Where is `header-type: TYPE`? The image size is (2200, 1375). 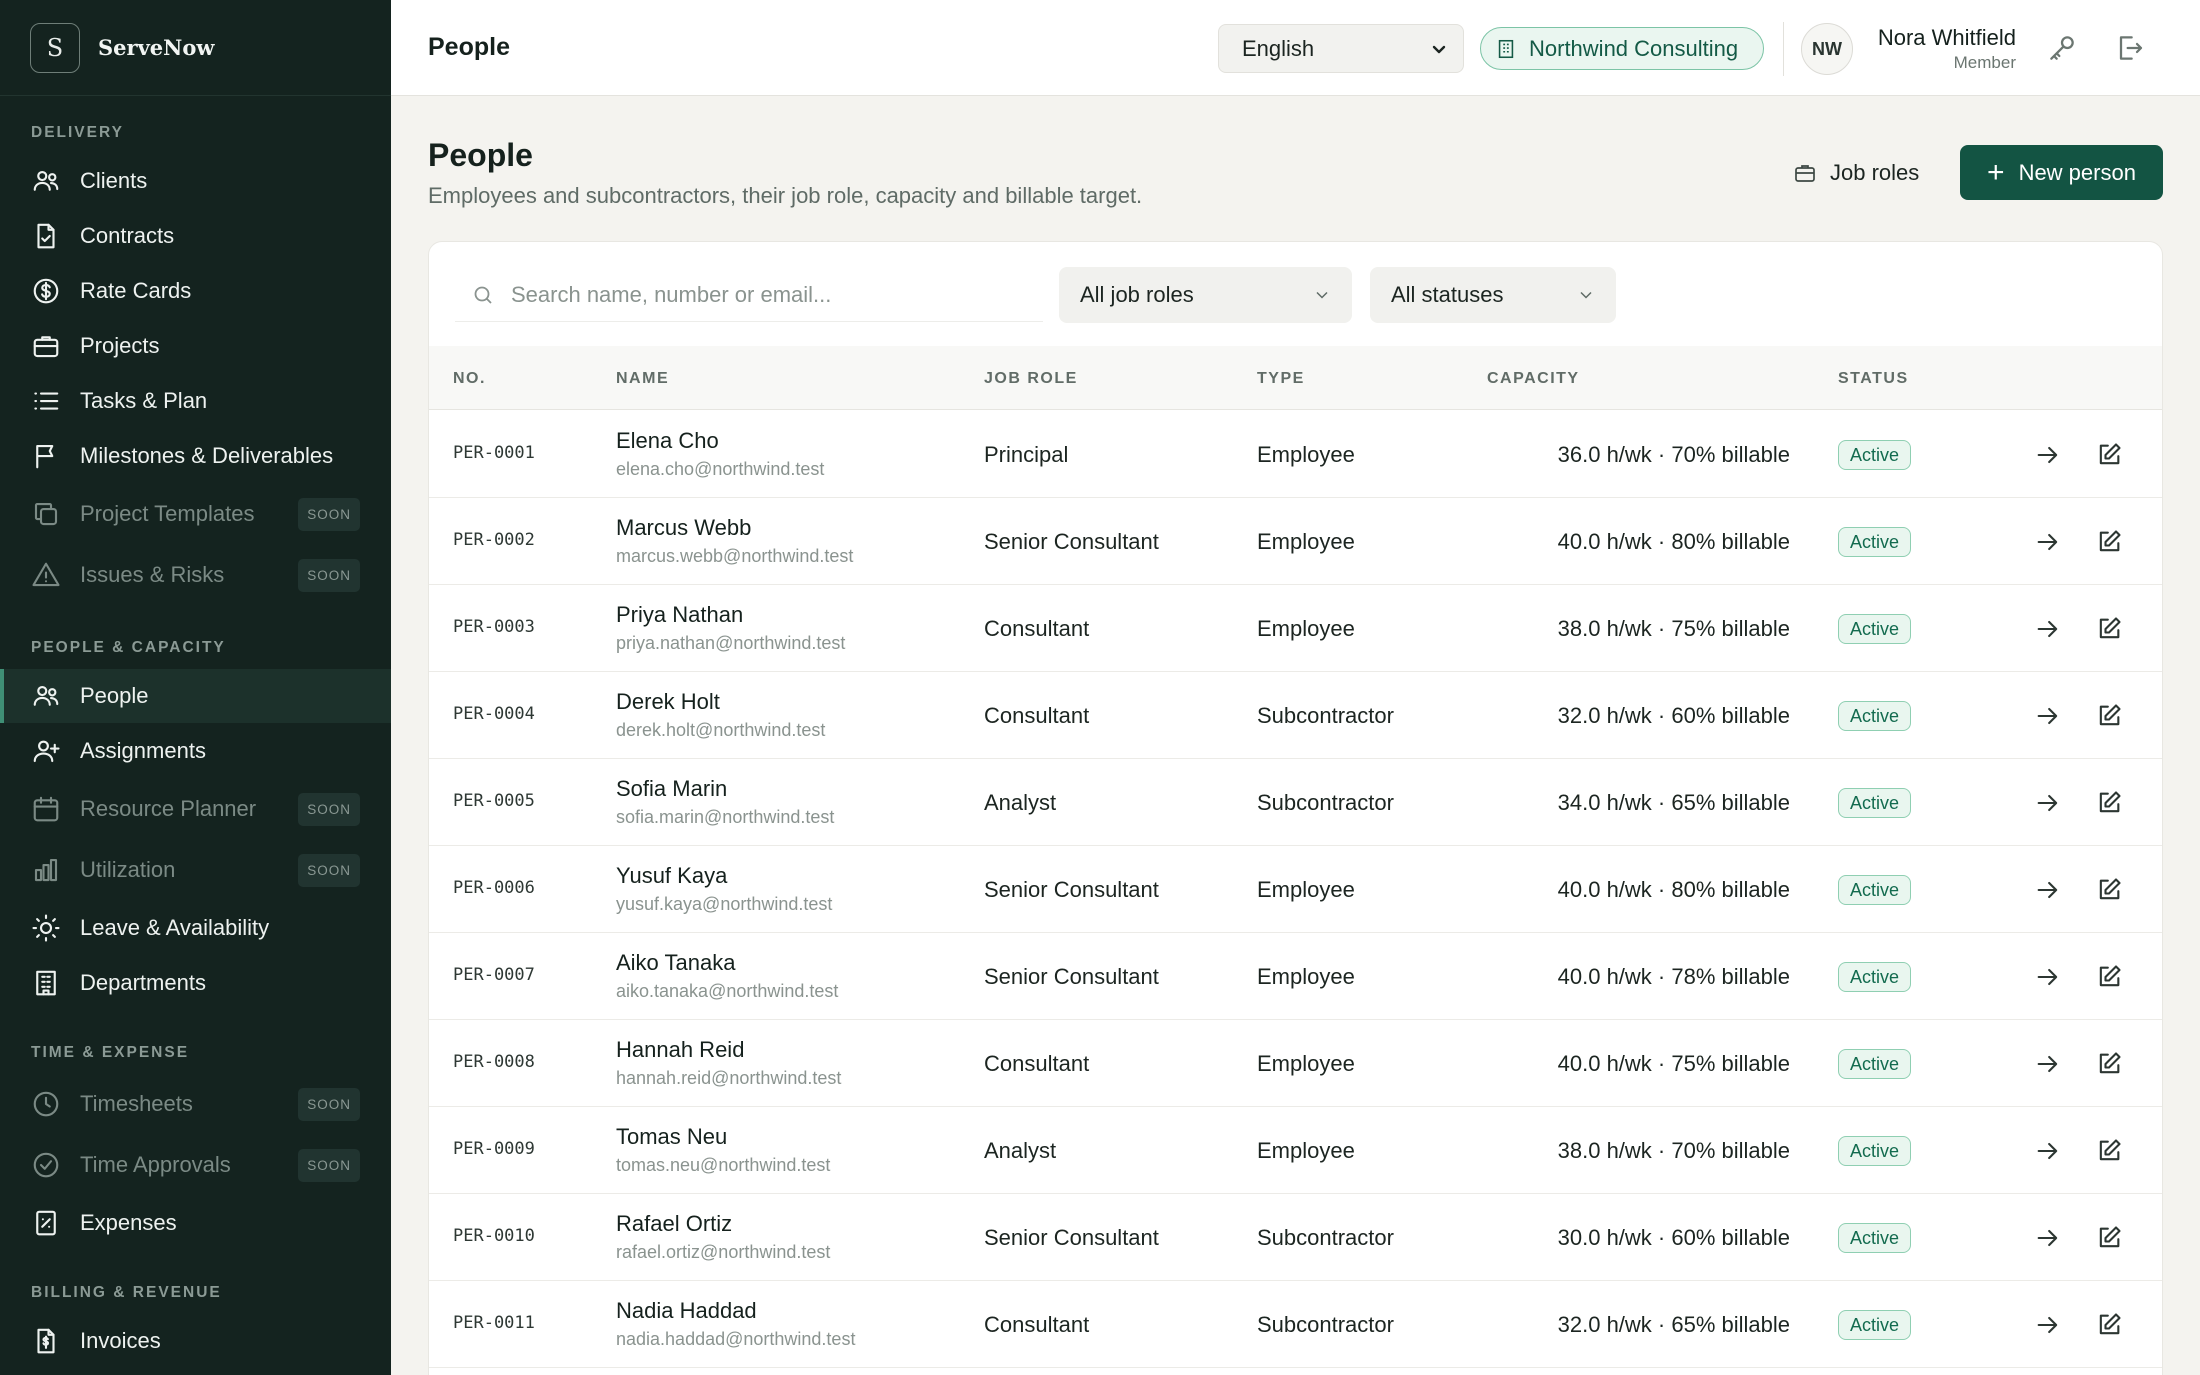
header-type: TYPE is located at coordinates (1281, 379).